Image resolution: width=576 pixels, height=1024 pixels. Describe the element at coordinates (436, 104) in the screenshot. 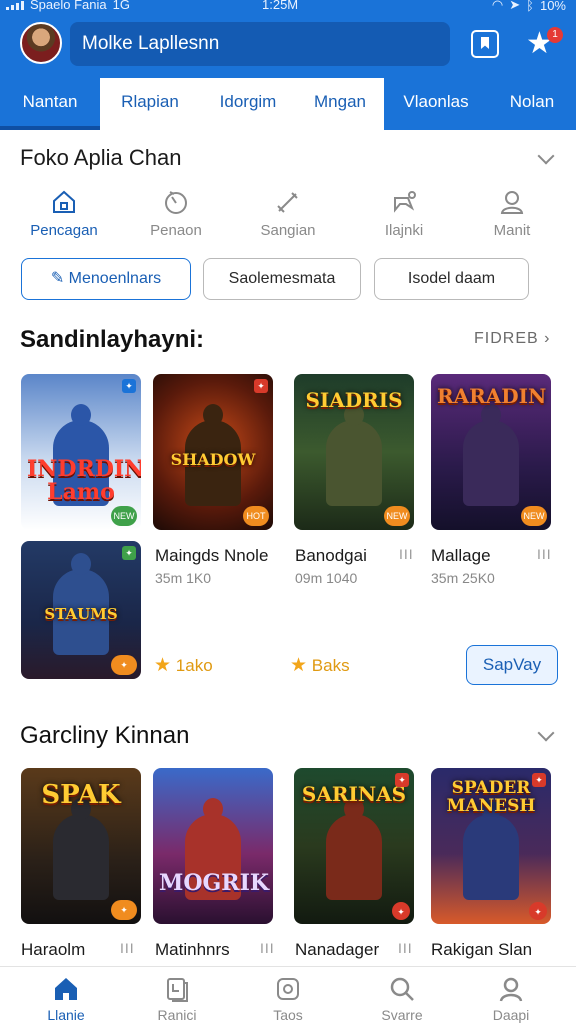

I see `tab-vlaonlas: Vlaonlas` at that location.